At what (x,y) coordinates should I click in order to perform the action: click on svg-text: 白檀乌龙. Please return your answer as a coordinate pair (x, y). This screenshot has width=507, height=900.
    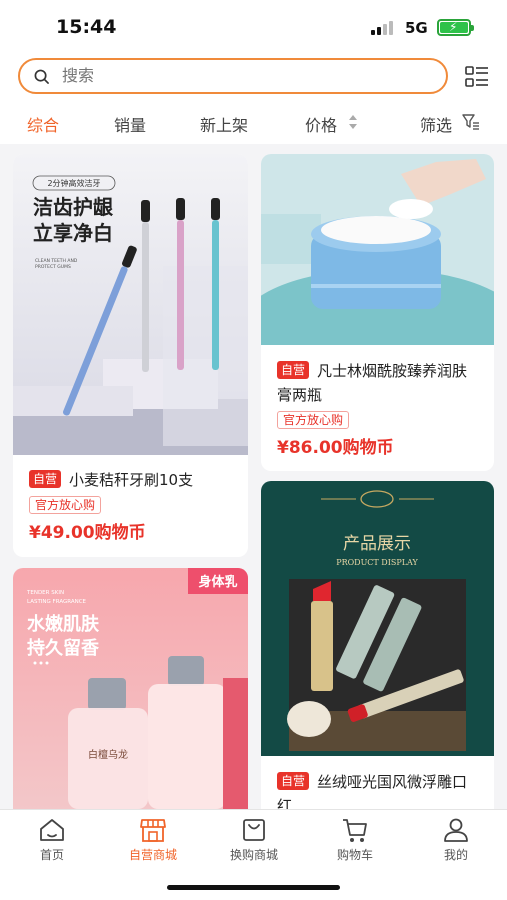
    Looking at the image, I should click on (108, 754).